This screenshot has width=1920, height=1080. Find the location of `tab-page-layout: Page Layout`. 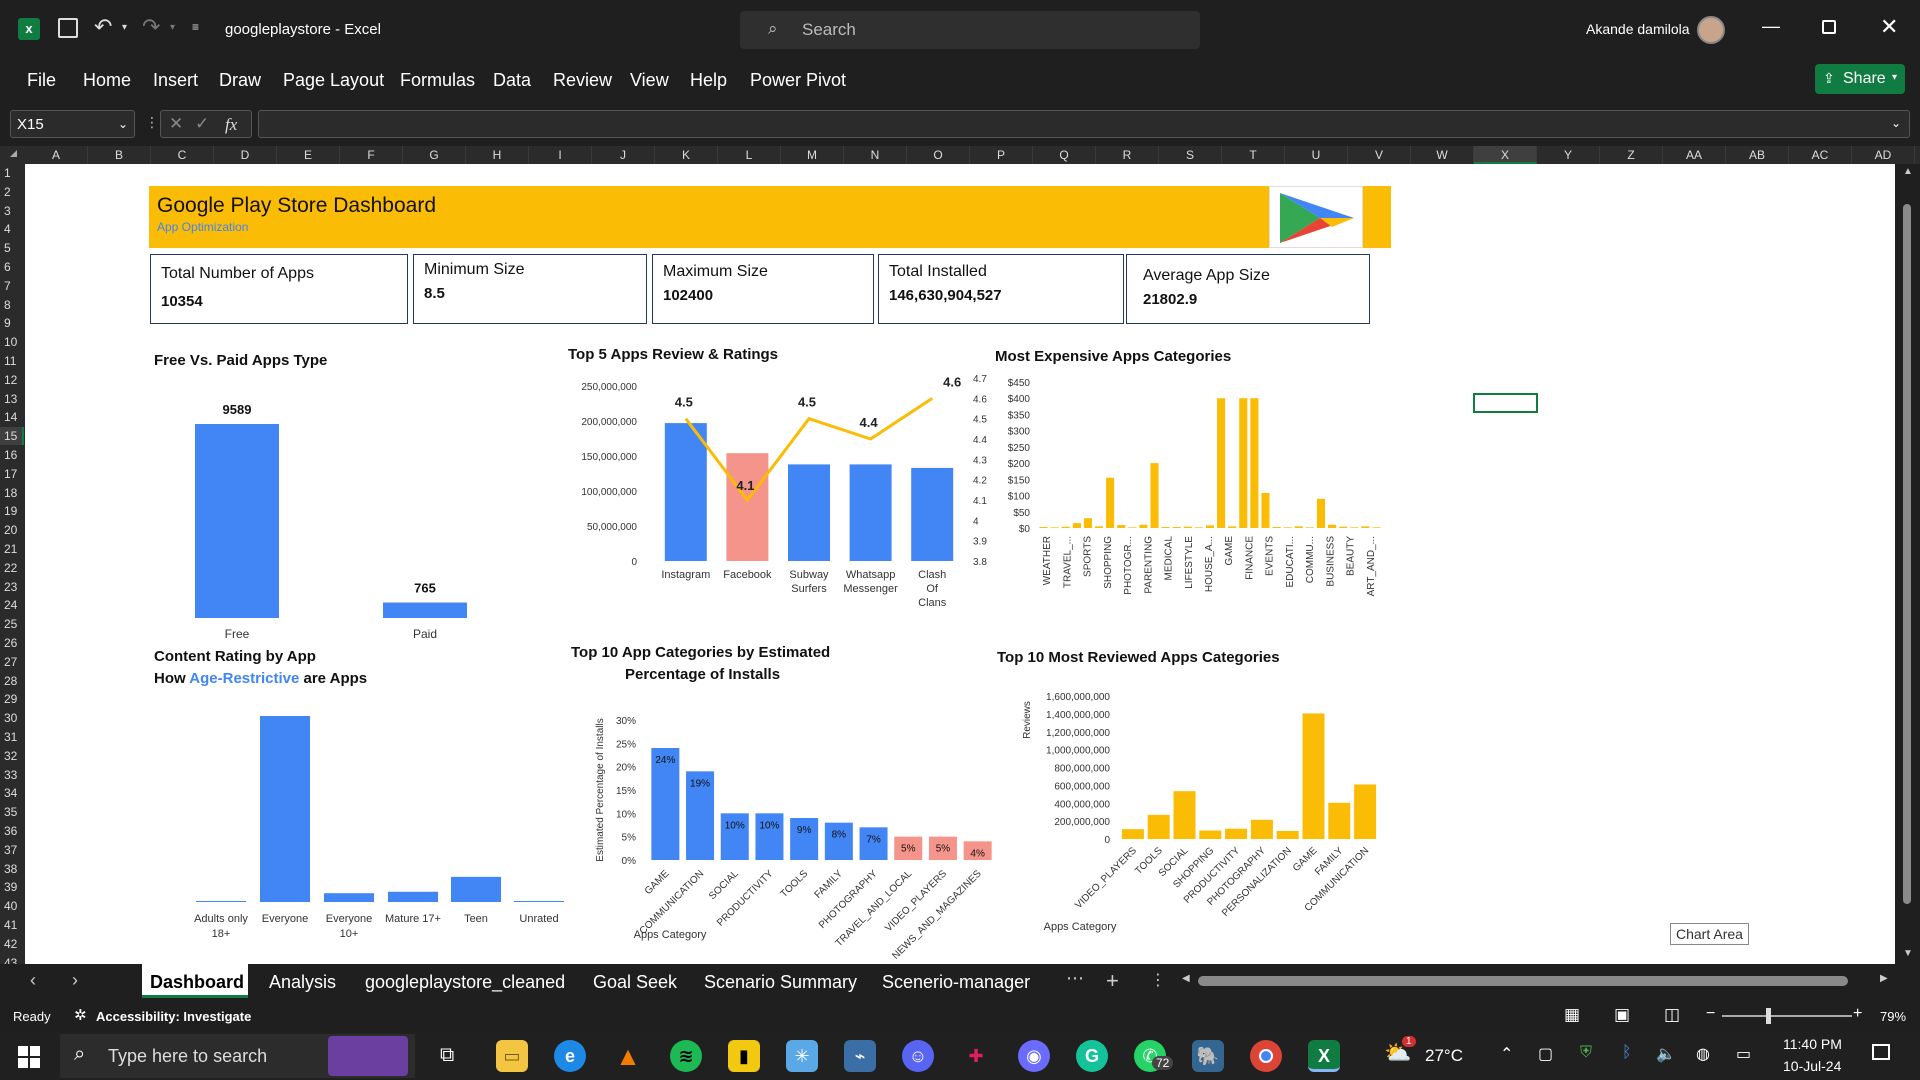

tab-page-layout: Page Layout is located at coordinates (333, 80).